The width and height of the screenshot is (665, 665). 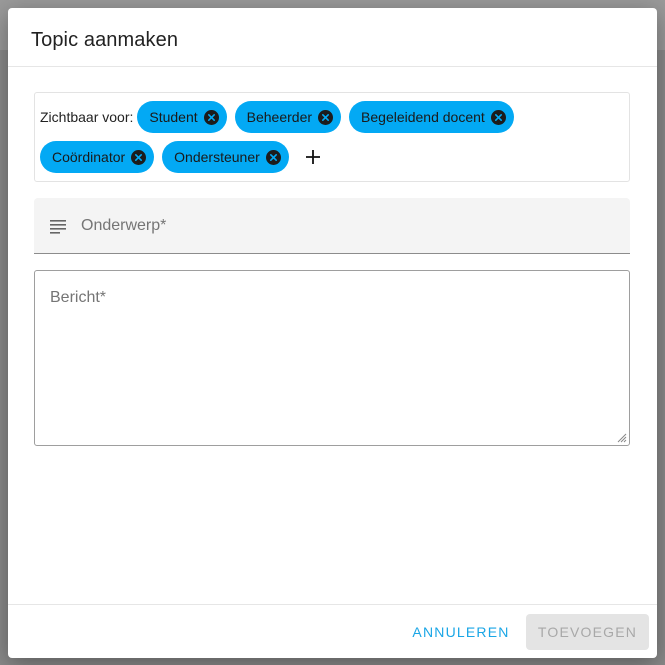 What do you see at coordinates (332, 37) in the screenshot?
I see `dialog-header: Topic aanmaken` at bounding box center [332, 37].